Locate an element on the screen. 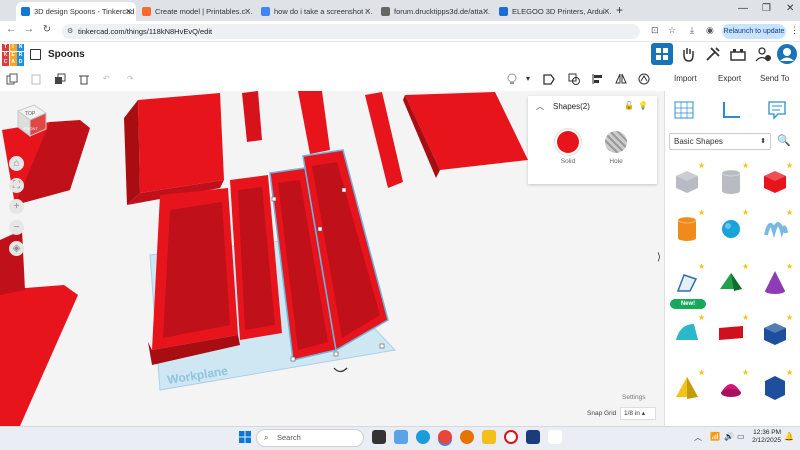  solid-color-swatch is located at coordinates (568, 142).